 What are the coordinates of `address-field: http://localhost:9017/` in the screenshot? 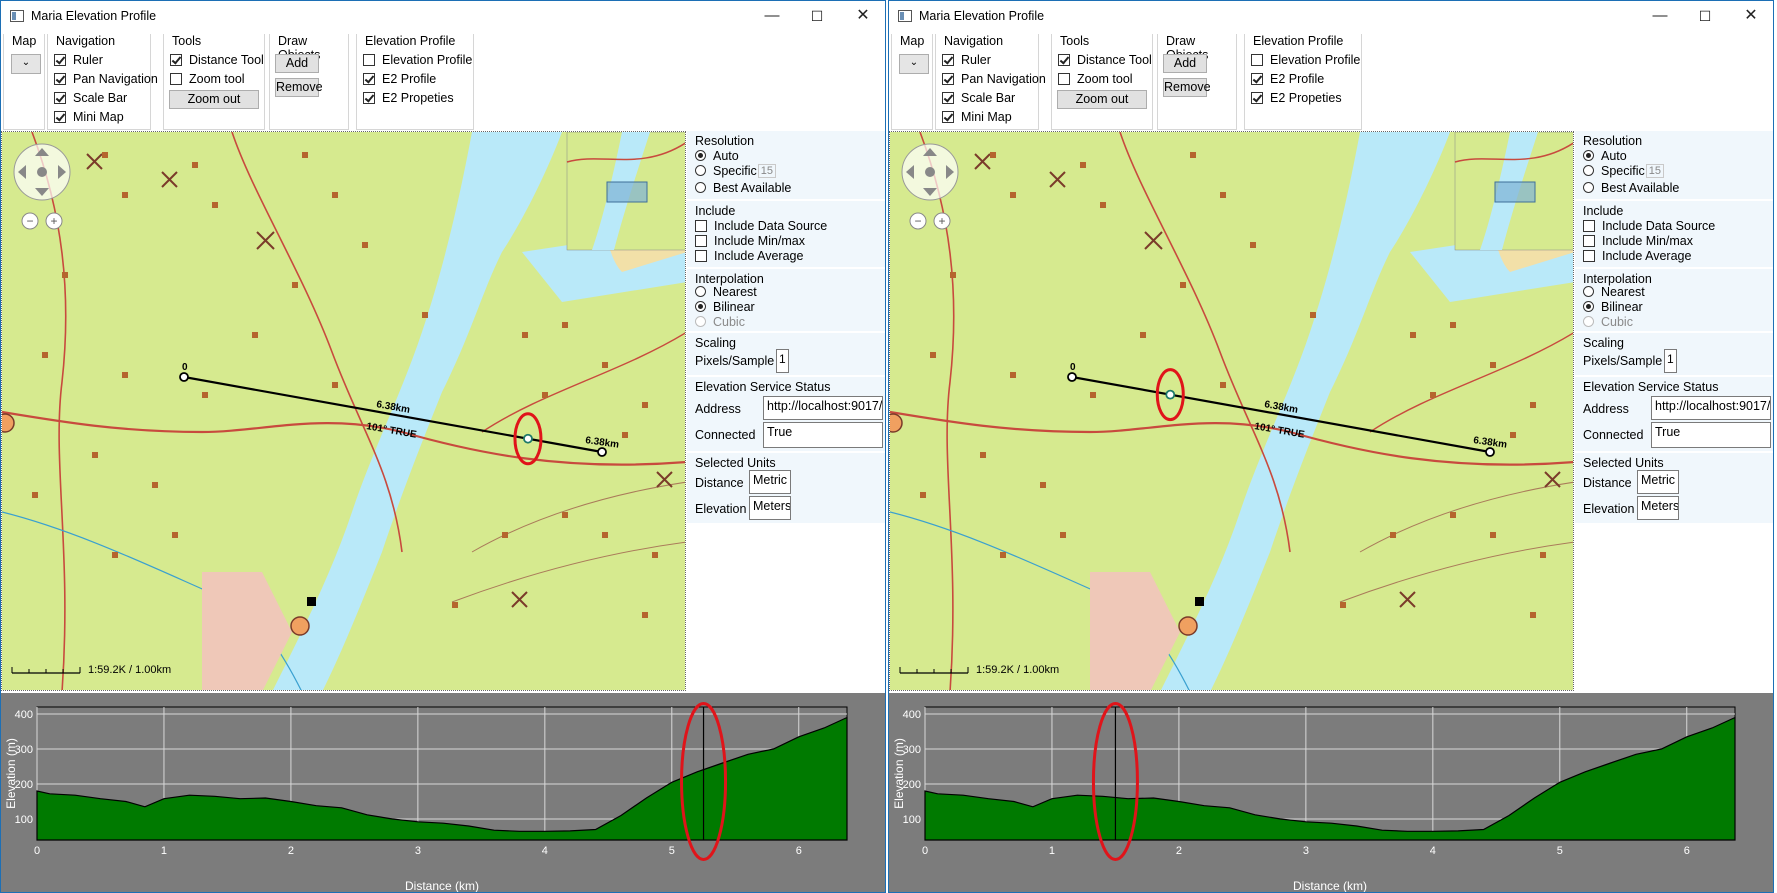 It's located at (1711, 408).